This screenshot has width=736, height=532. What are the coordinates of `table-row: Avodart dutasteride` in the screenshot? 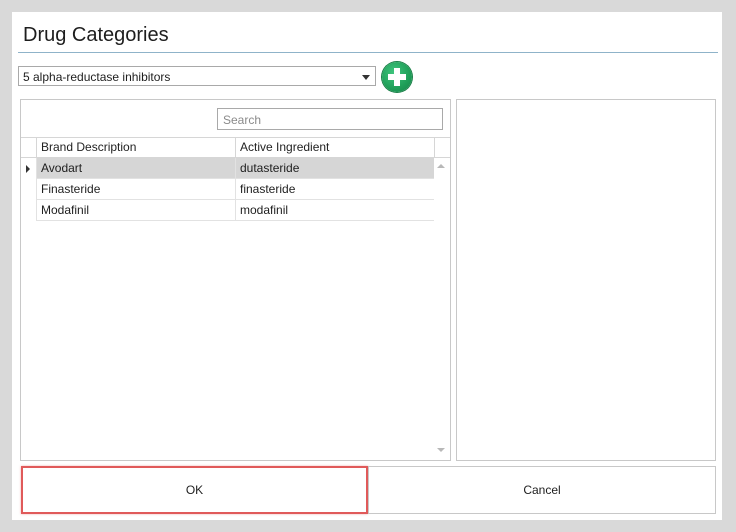 It's located at (227, 168).